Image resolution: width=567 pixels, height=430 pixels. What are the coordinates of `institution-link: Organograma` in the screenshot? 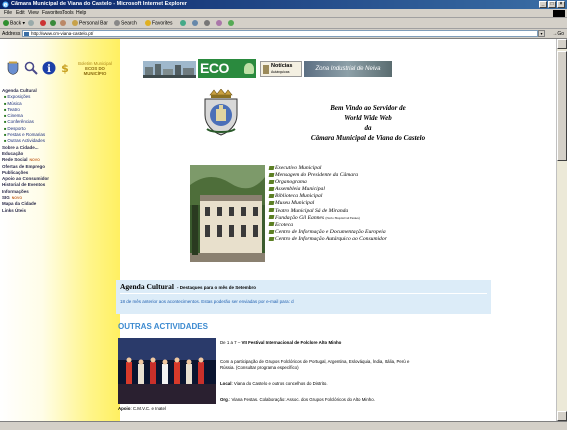 It's located at (327, 182).